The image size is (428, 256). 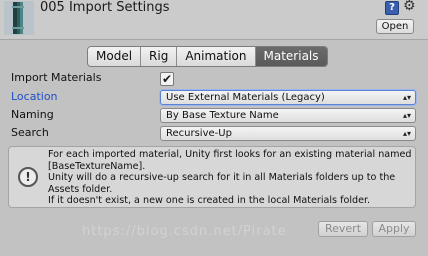 What do you see at coordinates (199, 133) in the screenshot?
I see `search-value: Recursive-Up` at bounding box center [199, 133].